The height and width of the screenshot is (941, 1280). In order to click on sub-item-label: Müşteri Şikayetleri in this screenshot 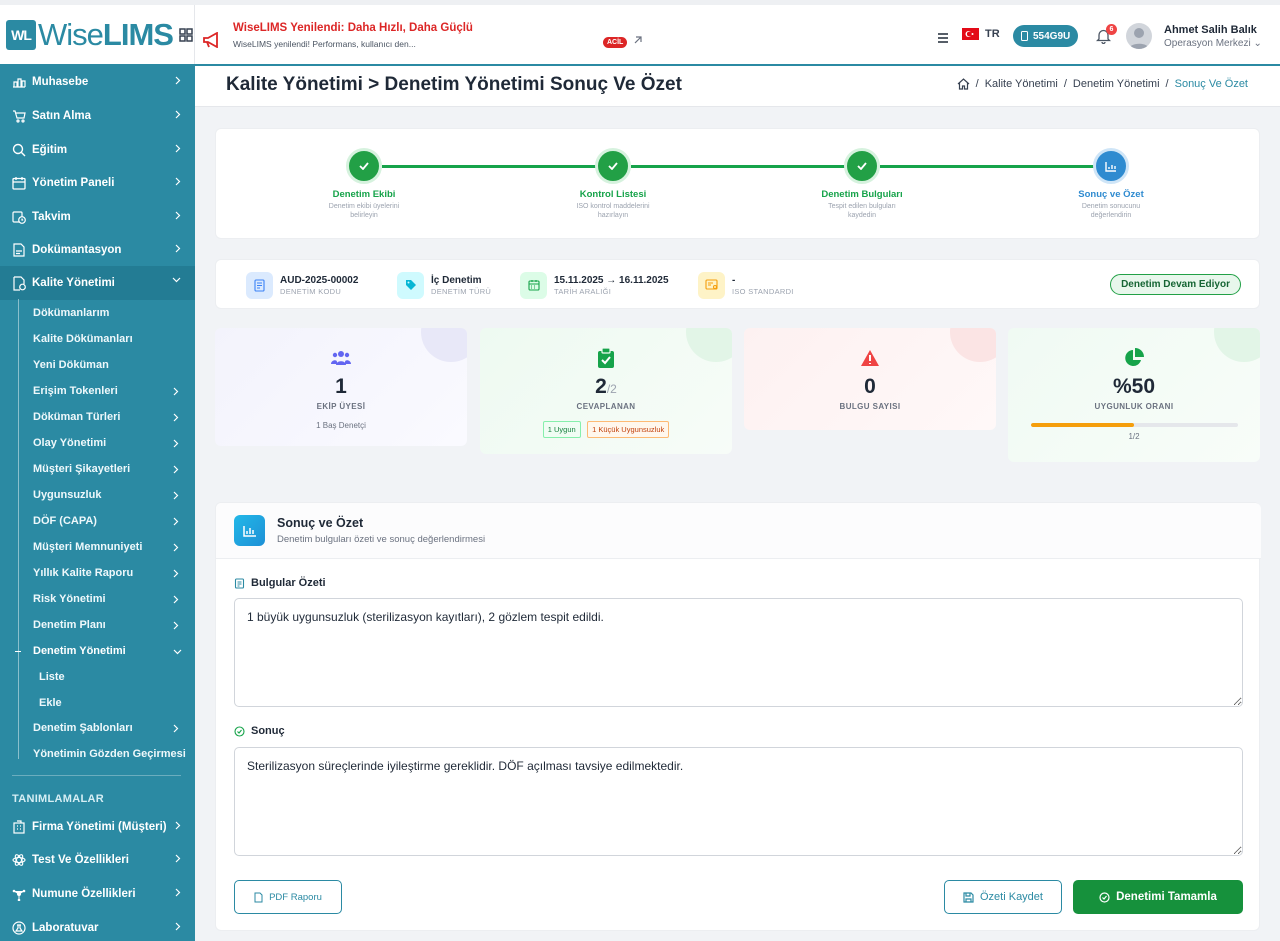, I will do `click(82, 469)`.